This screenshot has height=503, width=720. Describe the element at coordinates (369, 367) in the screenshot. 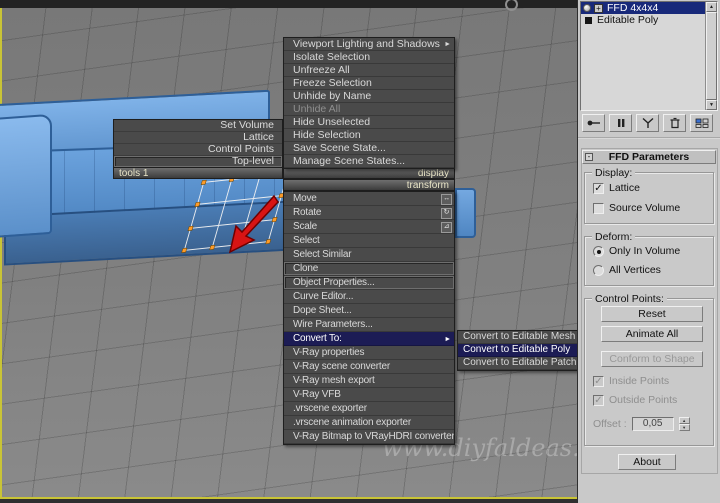

I see `menu-item-vray-scene-converter: V-Ray scene converter` at that location.